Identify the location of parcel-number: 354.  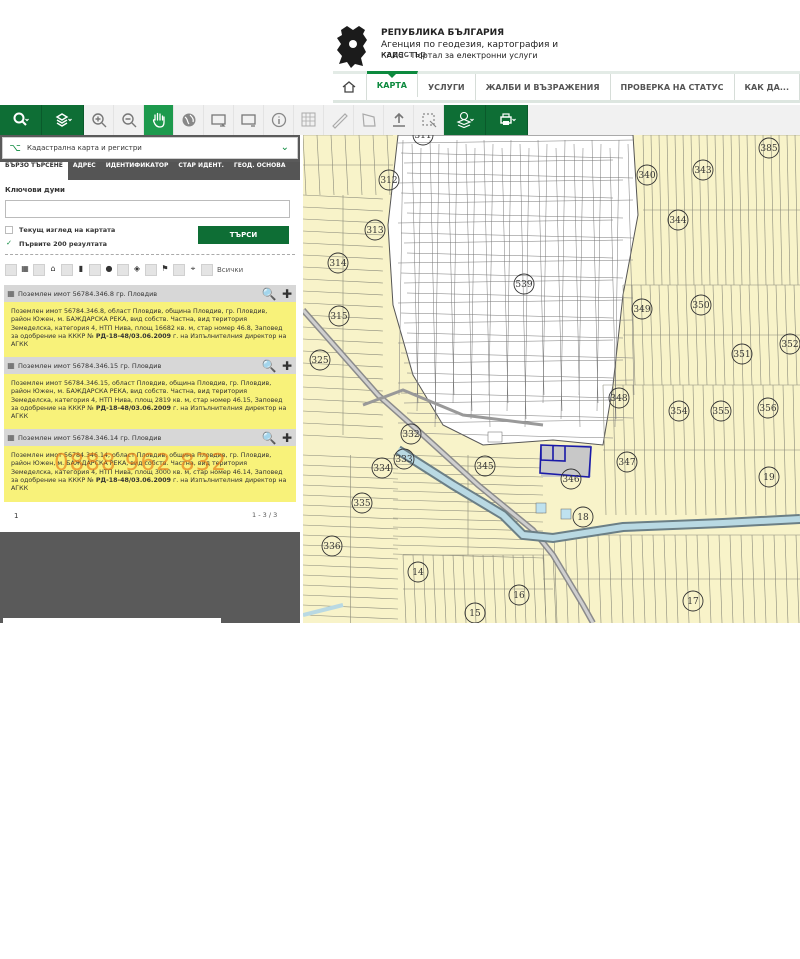
(678, 412).